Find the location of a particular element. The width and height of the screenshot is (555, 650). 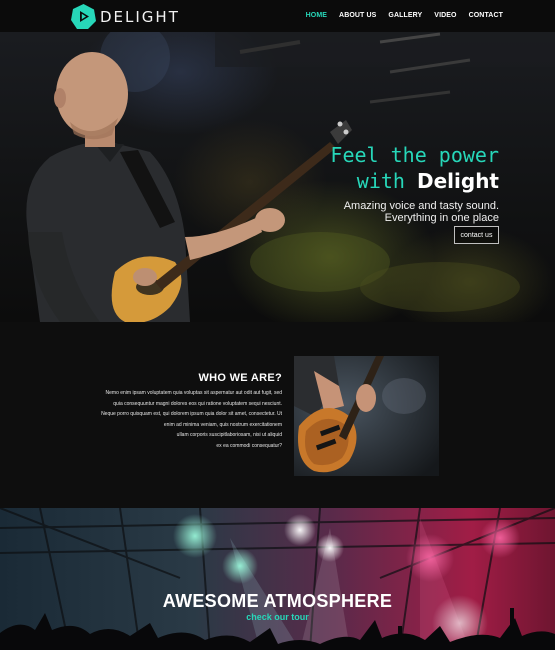

hero-title-prefix: with is located at coordinates (386, 181).